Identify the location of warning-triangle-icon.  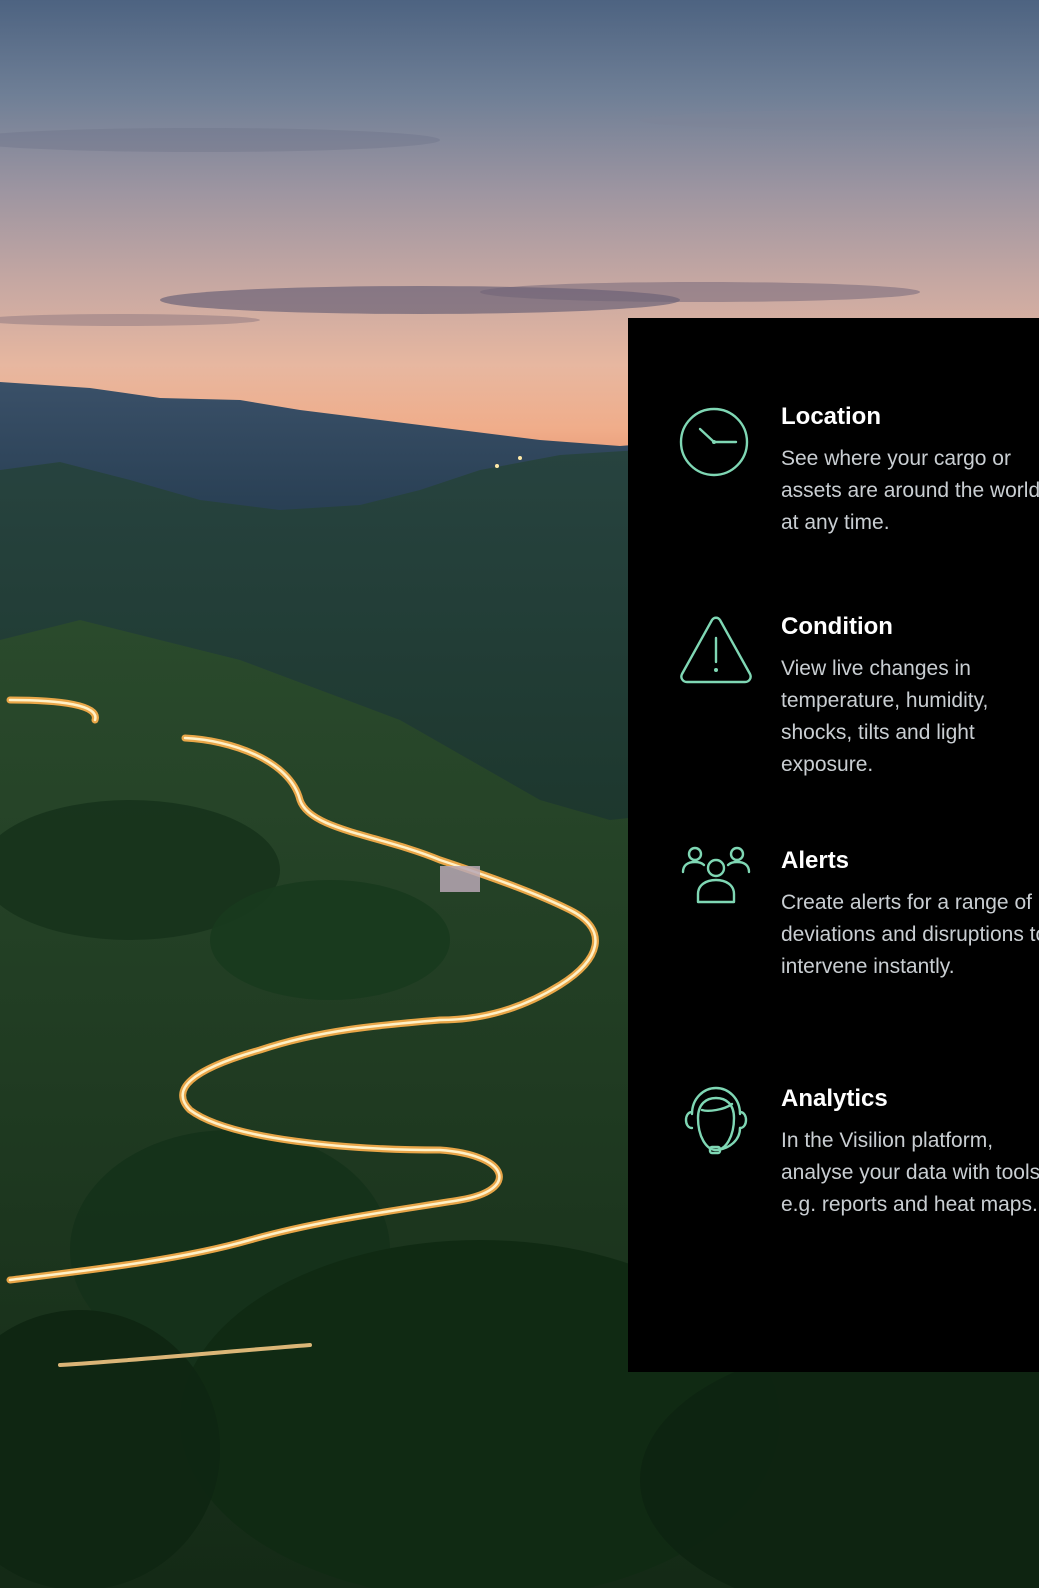
(716, 650).